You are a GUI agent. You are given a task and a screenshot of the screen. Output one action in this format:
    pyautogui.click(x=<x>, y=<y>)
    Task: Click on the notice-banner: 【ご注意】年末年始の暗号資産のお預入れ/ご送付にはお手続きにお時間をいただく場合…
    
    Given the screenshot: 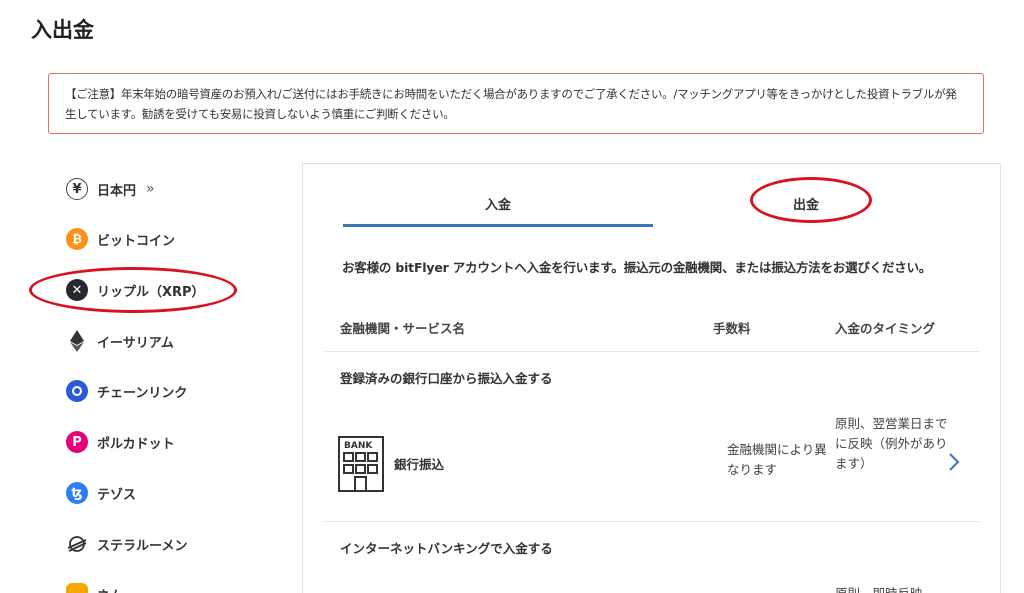 What is the action you would take?
    pyautogui.click(x=516, y=103)
    